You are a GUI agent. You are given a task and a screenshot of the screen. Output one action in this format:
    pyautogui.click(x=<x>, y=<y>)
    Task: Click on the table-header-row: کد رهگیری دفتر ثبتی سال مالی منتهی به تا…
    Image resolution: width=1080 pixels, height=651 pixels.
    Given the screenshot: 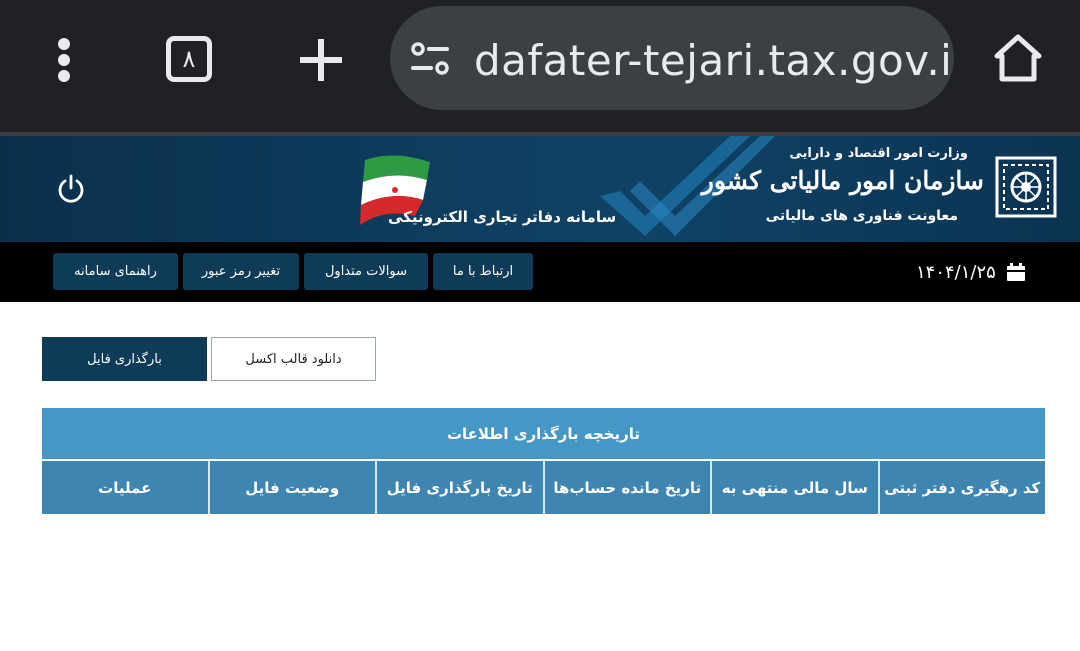 What is the action you would take?
    pyautogui.click(x=543, y=486)
    